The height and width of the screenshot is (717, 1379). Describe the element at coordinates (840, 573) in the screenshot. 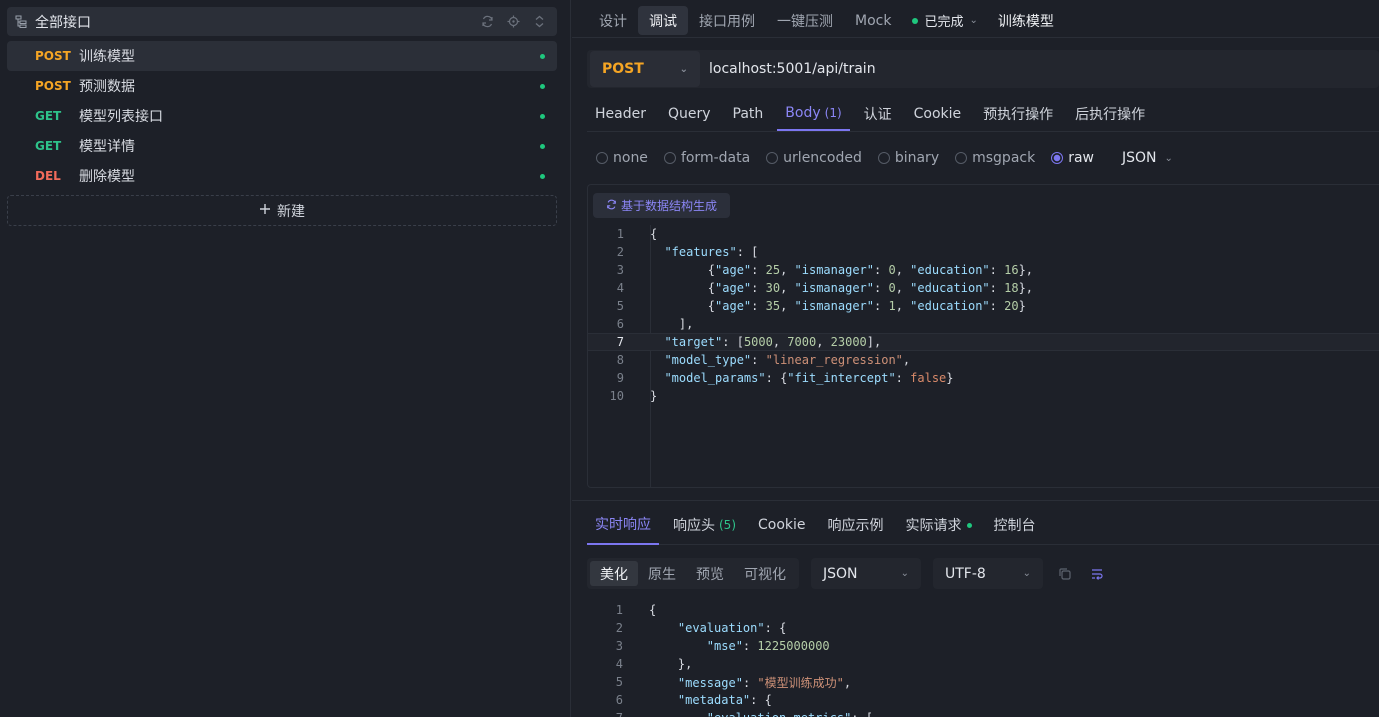

I see `response-format-value: JSON` at that location.